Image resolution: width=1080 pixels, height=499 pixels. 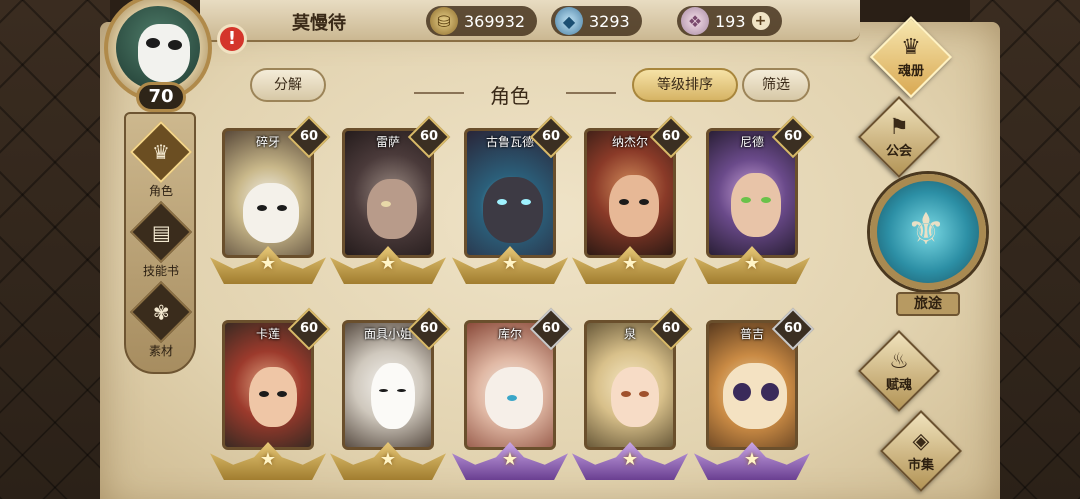 I want to click on market-button: ◈ 市集, so click(x=921, y=451).